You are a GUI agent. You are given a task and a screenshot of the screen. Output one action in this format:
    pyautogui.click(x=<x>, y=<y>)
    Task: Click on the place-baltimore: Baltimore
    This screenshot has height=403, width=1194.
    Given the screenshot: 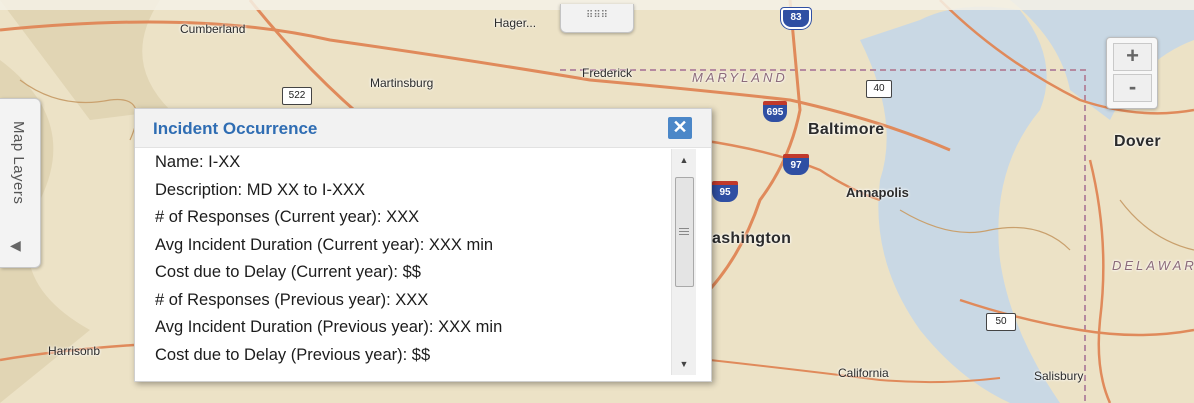 What is the action you would take?
    pyautogui.click(x=846, y=129)
    